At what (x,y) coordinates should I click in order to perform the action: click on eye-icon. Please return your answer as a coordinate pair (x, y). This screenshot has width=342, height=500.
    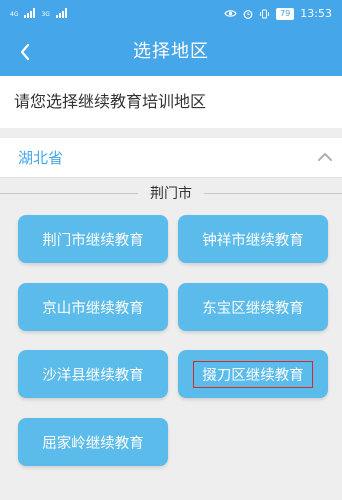
    Looking at the image, I should click on (230, 13).